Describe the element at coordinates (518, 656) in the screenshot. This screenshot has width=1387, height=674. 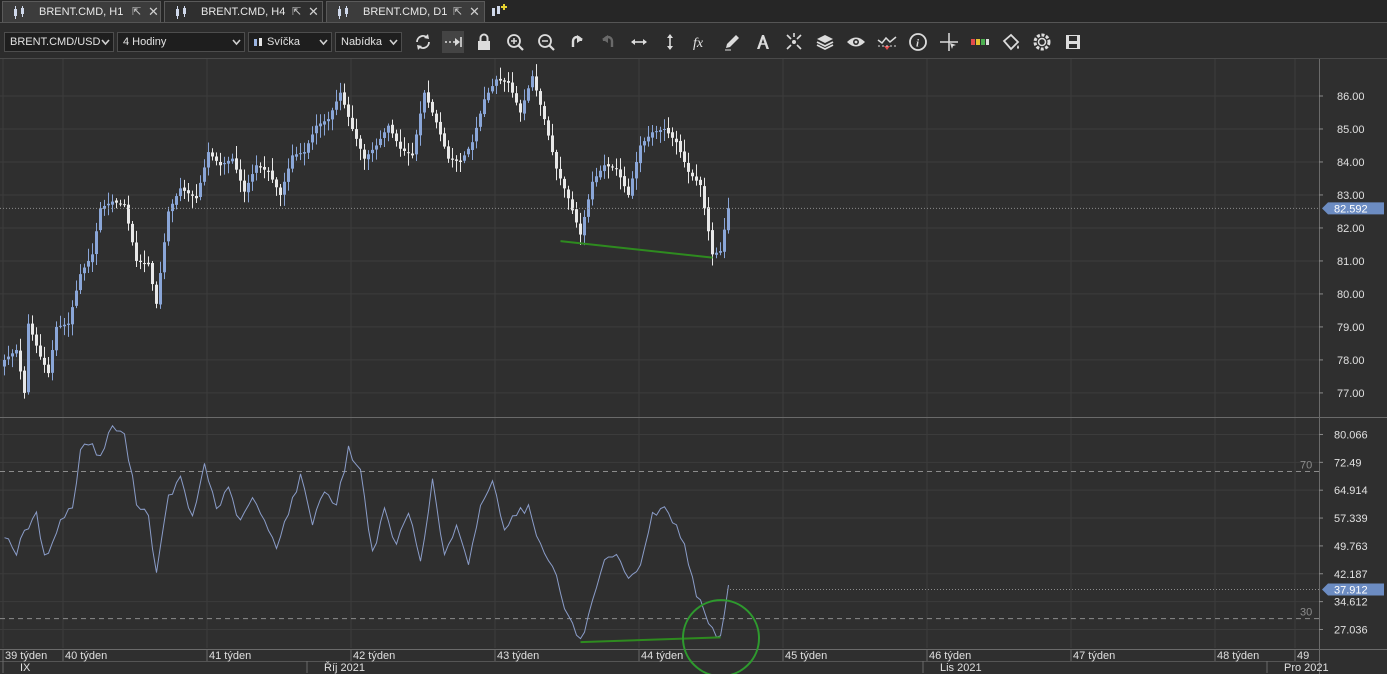
I see `week-label: 43 týden` at that location.